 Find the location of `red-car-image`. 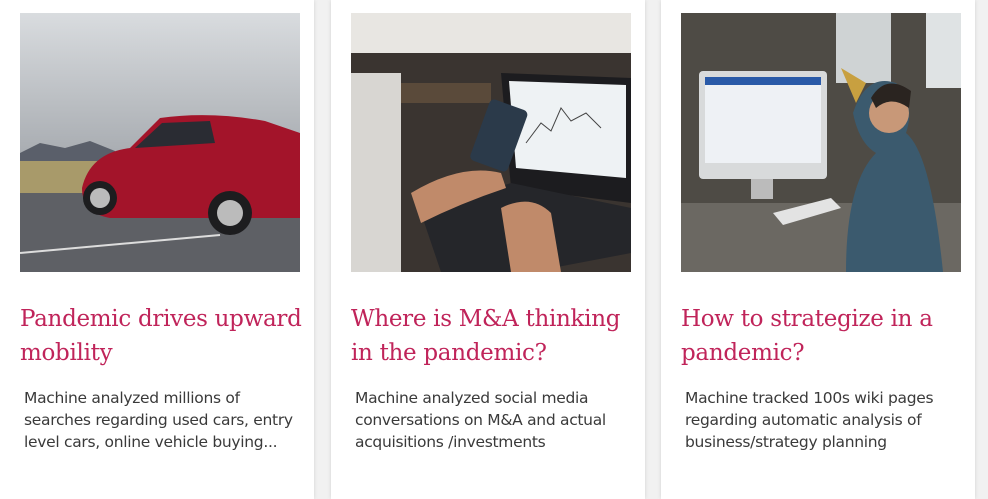

red-car-image is located at coordinates (160, 142).